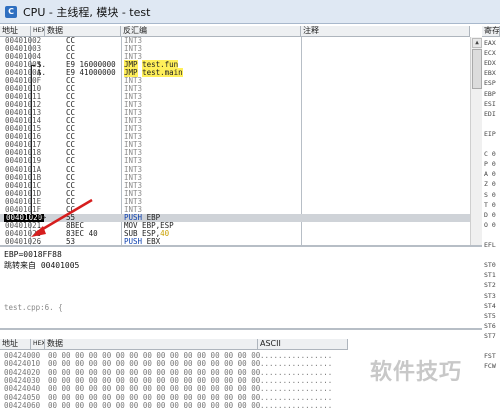 The image size is (500, 408). I want to click on register-label: S 0, so click(490, 194).